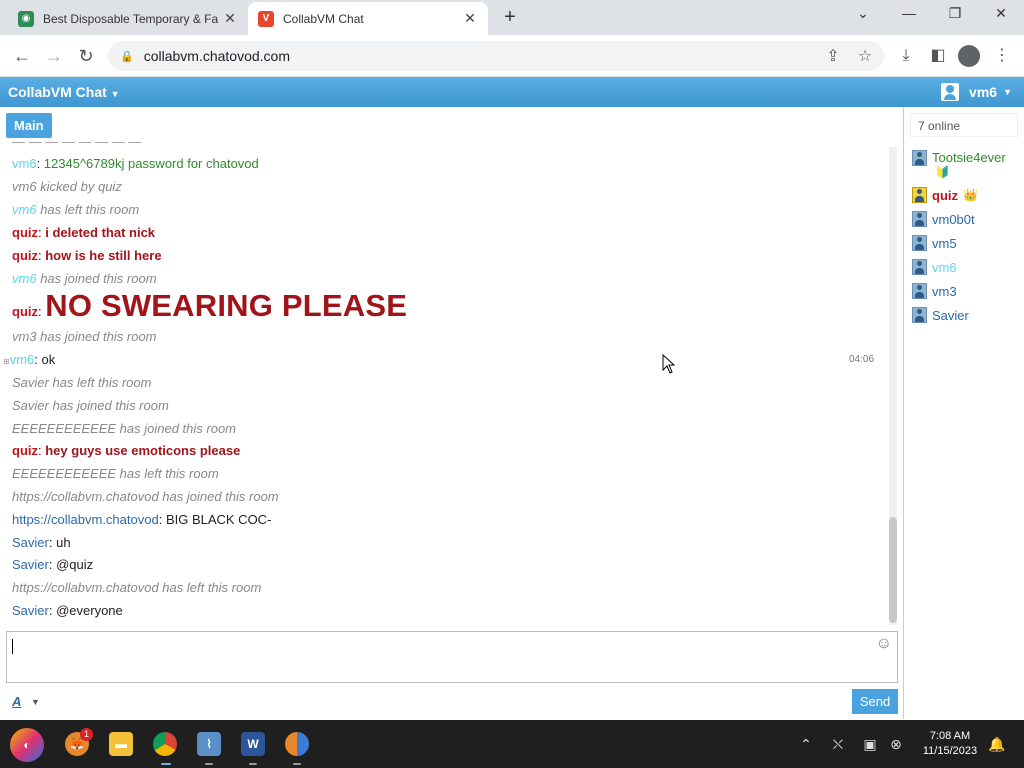 This screenshot has width=1024, height=768. What do you see at coordinates (54, 56) in the screenshot?
I see `forward-icon: →` at bounding box center [54, 56].